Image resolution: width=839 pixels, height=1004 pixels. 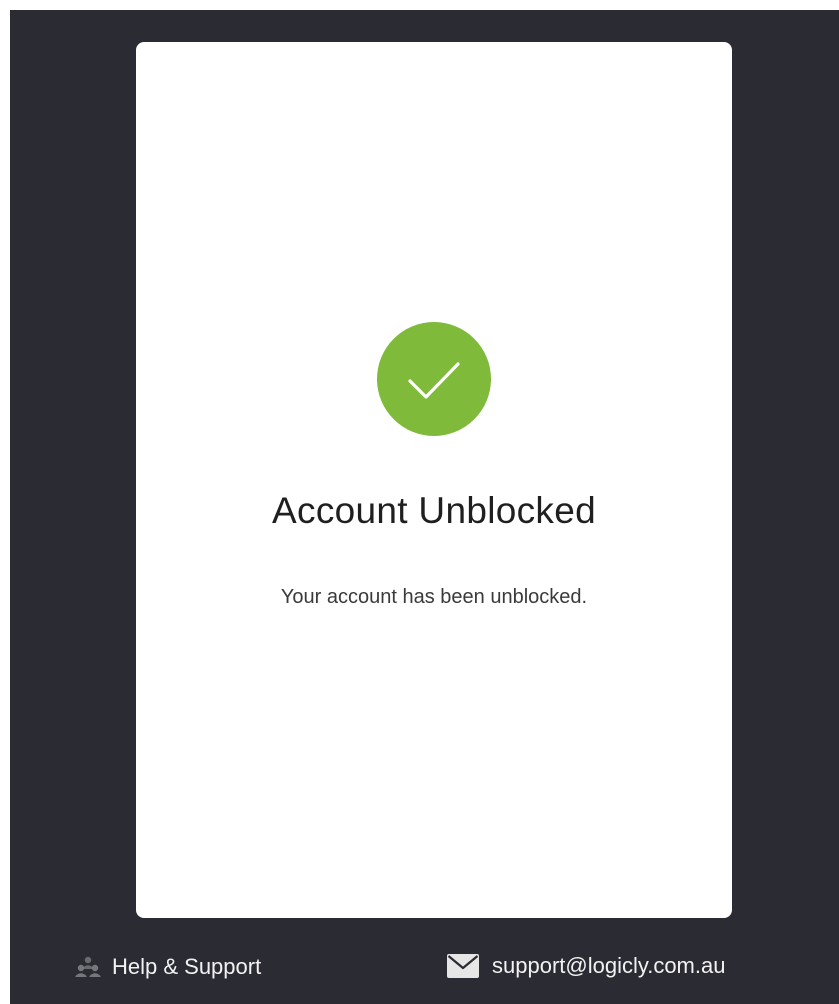 I want to click on status-message: Your account has been unblocked., so click(x=434, y=597).